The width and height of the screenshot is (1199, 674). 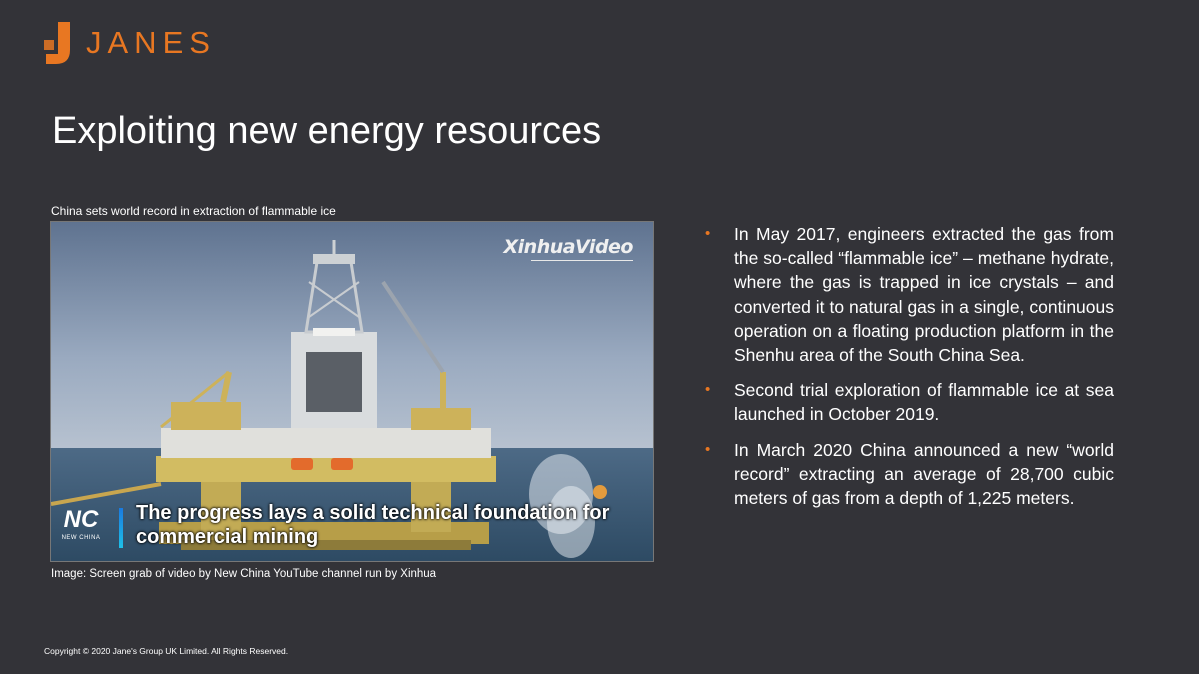 I want to click on new-china-logo: NC NEW CHINA, so click(x=81, y=531).